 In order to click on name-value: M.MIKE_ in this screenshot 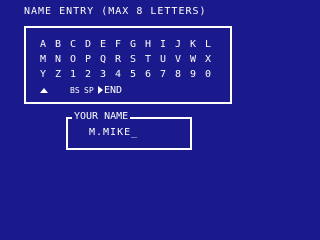, I will do `click(114, 132)`.